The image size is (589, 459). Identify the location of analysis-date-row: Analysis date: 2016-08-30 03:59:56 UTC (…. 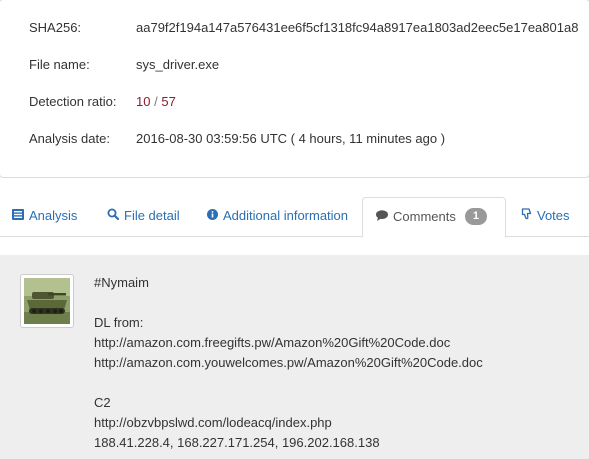
(294, 139).